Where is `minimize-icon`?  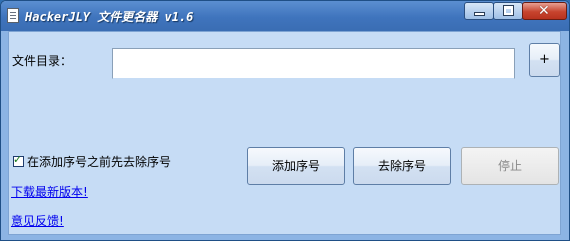 minimize-icon is located at coordinates (479, 14).